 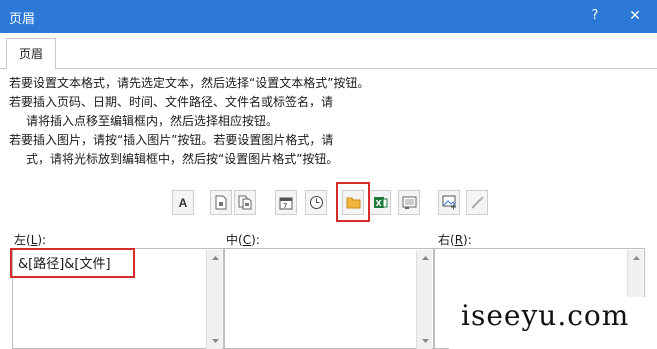 I want to click on insert-picture-button, so click(x=449, y=202).